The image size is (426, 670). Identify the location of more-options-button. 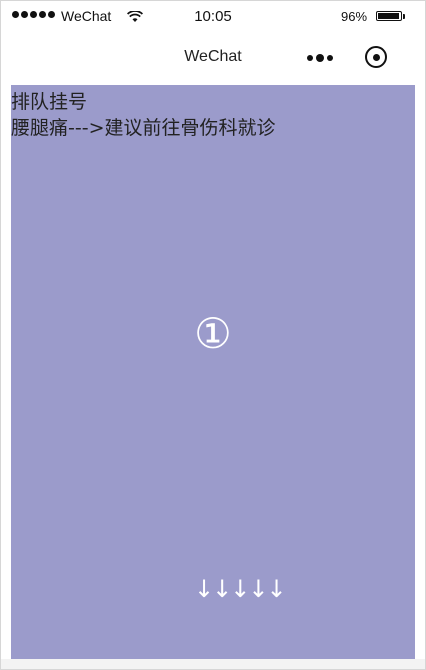
(322, 58).